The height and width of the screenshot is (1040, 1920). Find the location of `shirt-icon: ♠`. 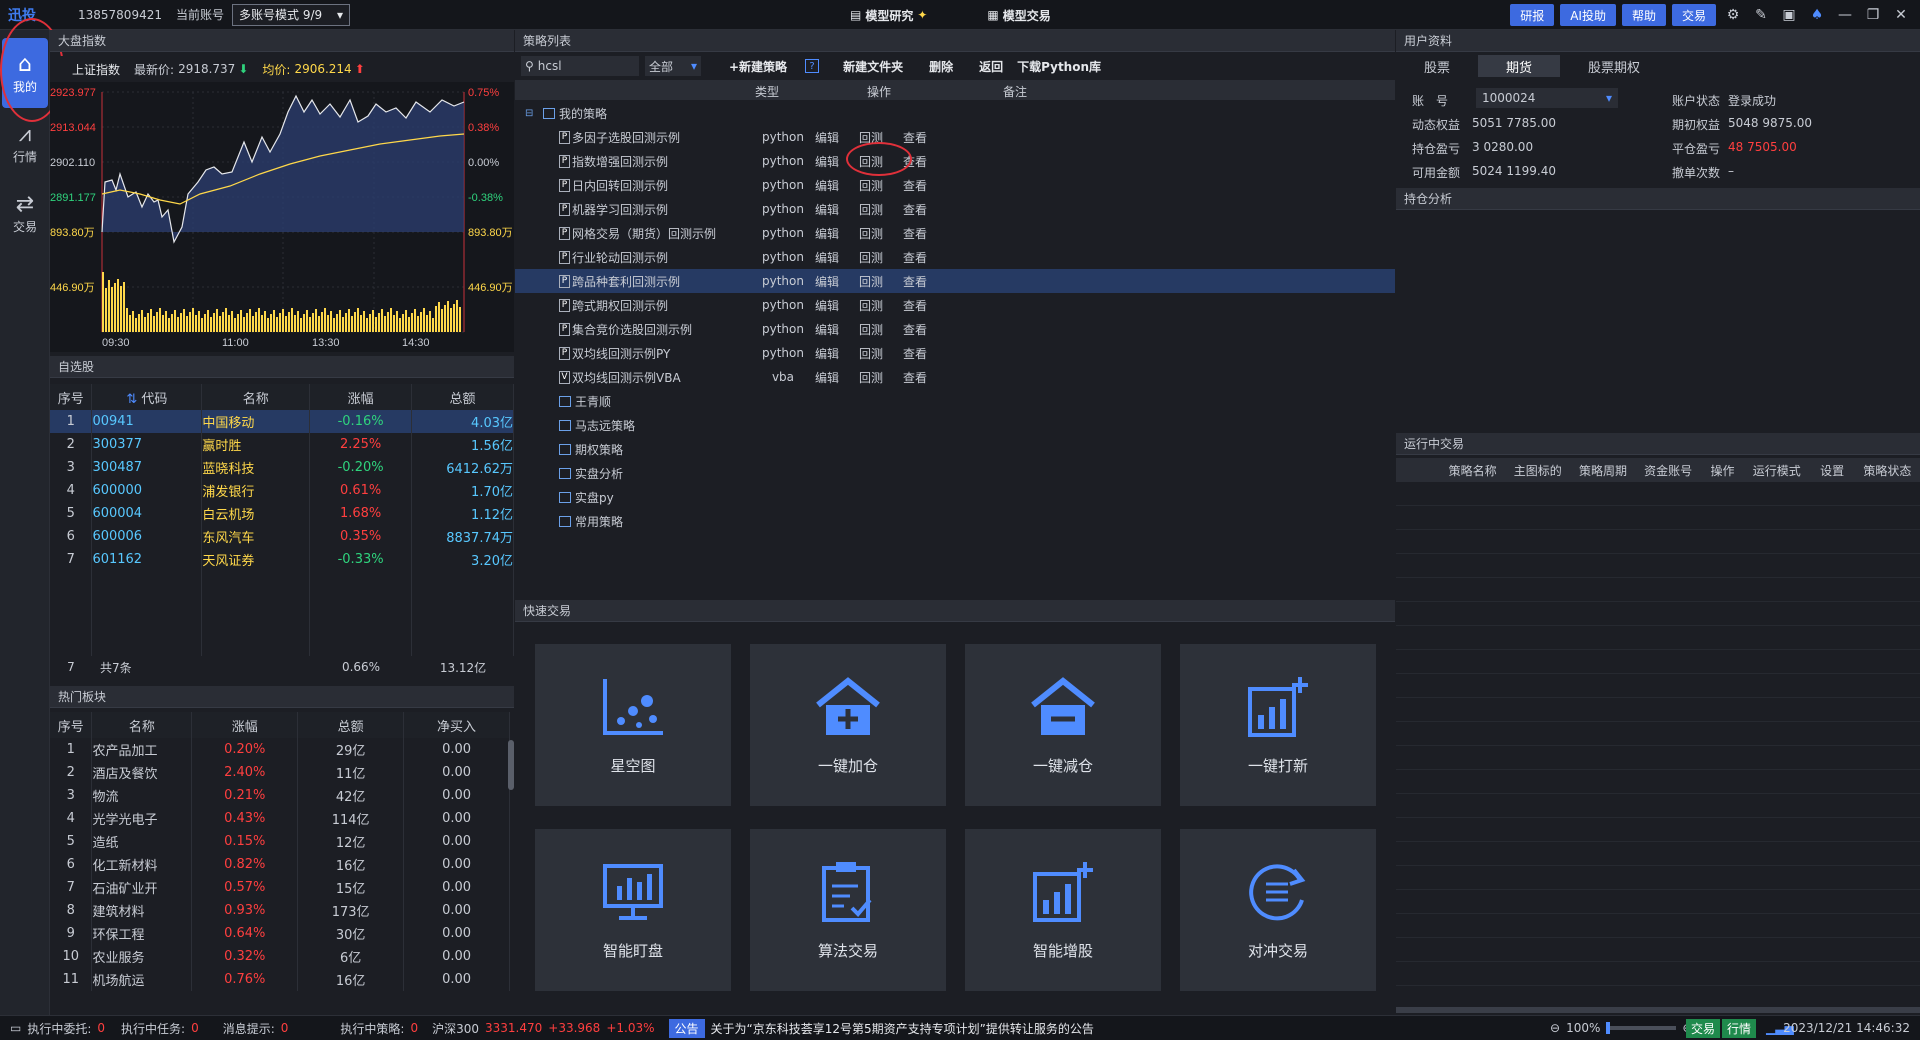

shirt-icon: ♠ is located at coordinates (1817, 15).